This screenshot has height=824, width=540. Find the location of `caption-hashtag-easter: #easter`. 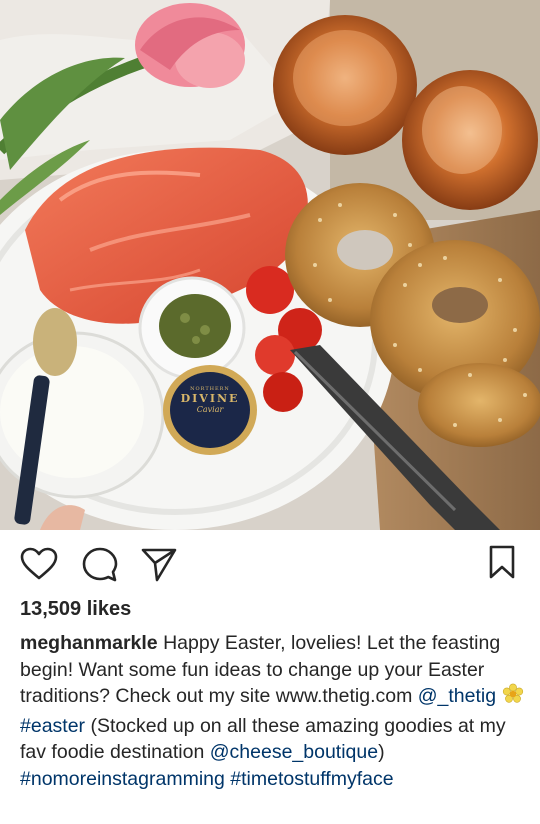

caption-hashtag-easter: #easter is located at coordinates (52, 726).